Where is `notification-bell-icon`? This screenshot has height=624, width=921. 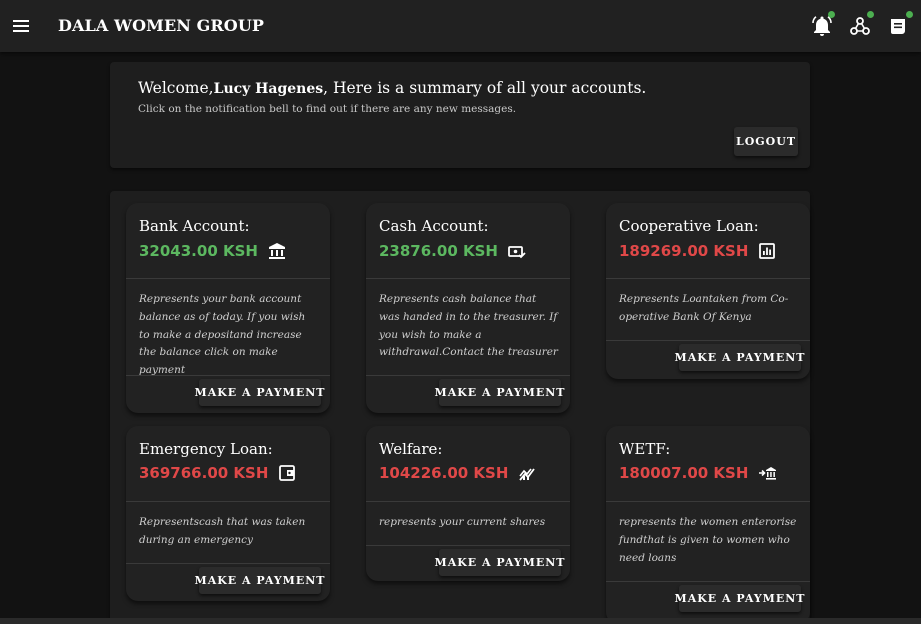
notification-bell-icon is located at coordinates (822, 24).